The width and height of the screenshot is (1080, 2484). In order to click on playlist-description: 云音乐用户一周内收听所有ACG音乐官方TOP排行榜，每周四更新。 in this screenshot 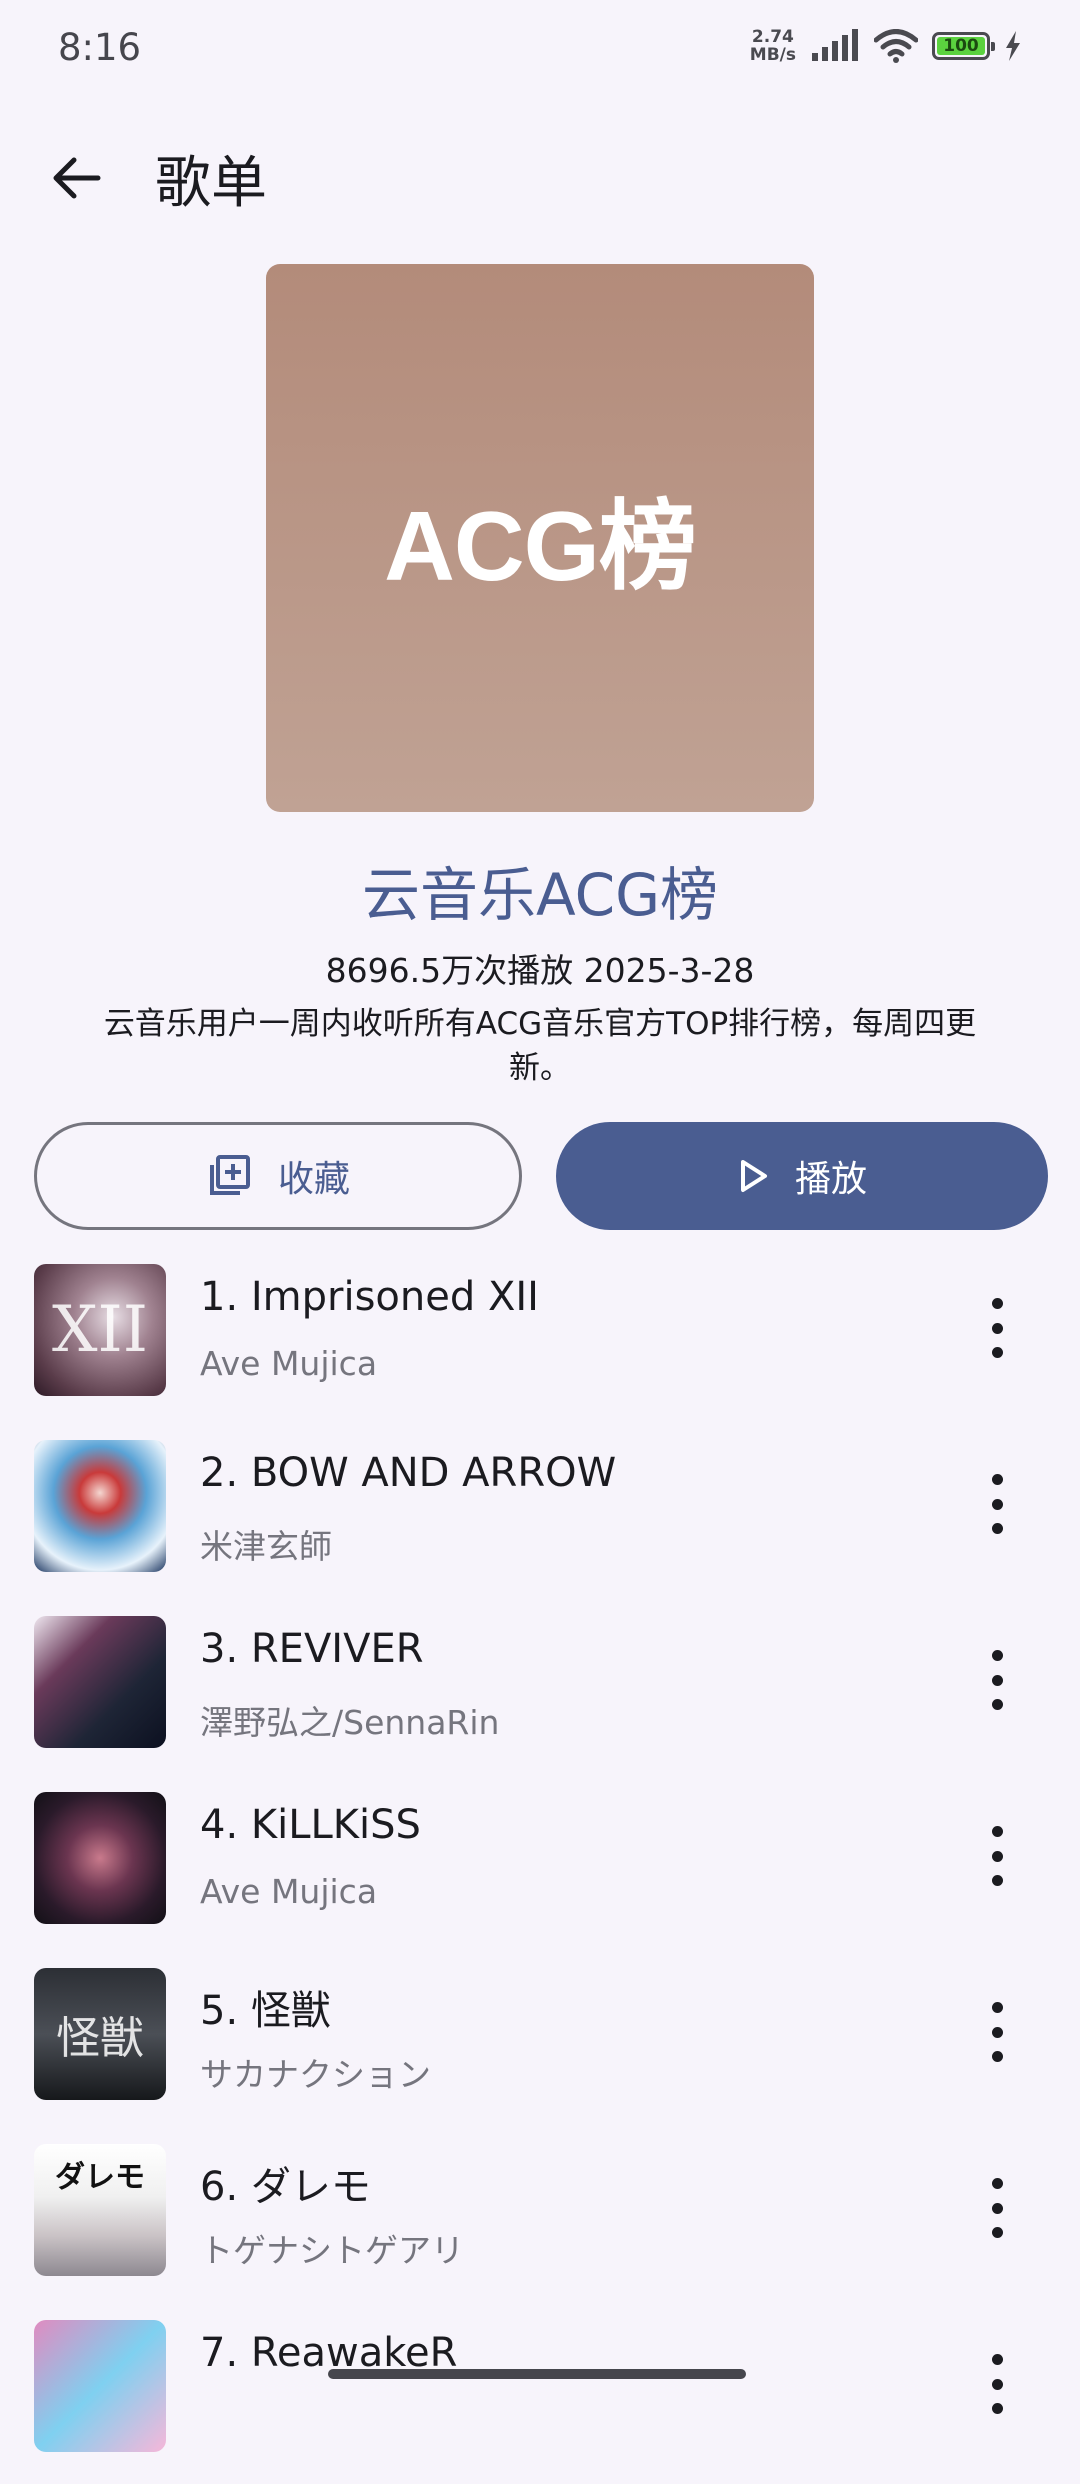, I will do `click(540, 1046)`.